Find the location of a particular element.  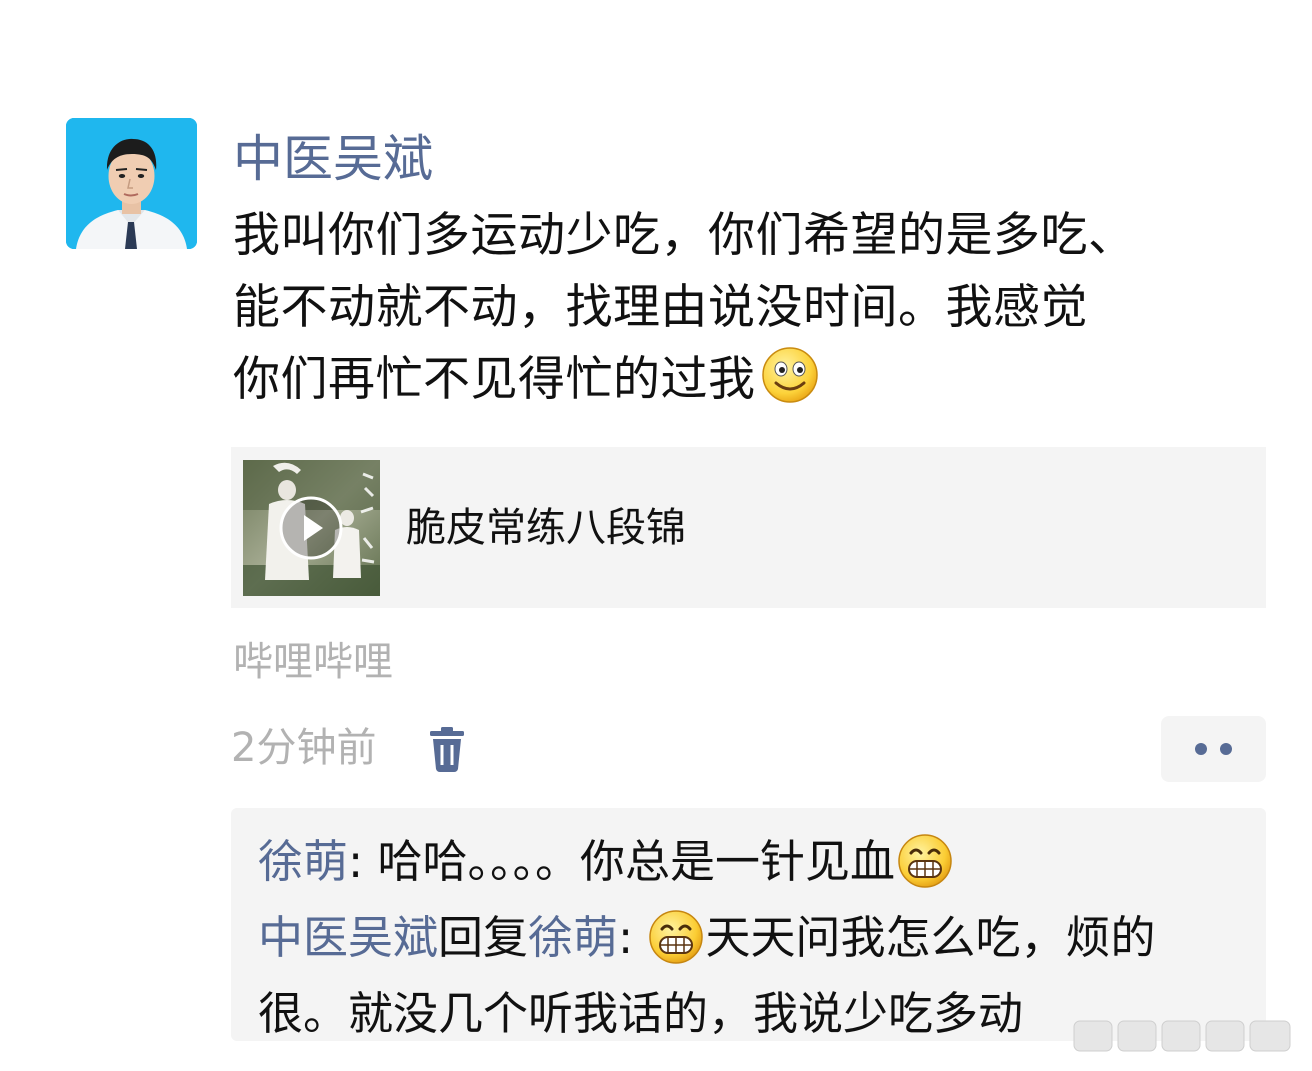

reply-label: 回复 is located at coordinates (483, 937).